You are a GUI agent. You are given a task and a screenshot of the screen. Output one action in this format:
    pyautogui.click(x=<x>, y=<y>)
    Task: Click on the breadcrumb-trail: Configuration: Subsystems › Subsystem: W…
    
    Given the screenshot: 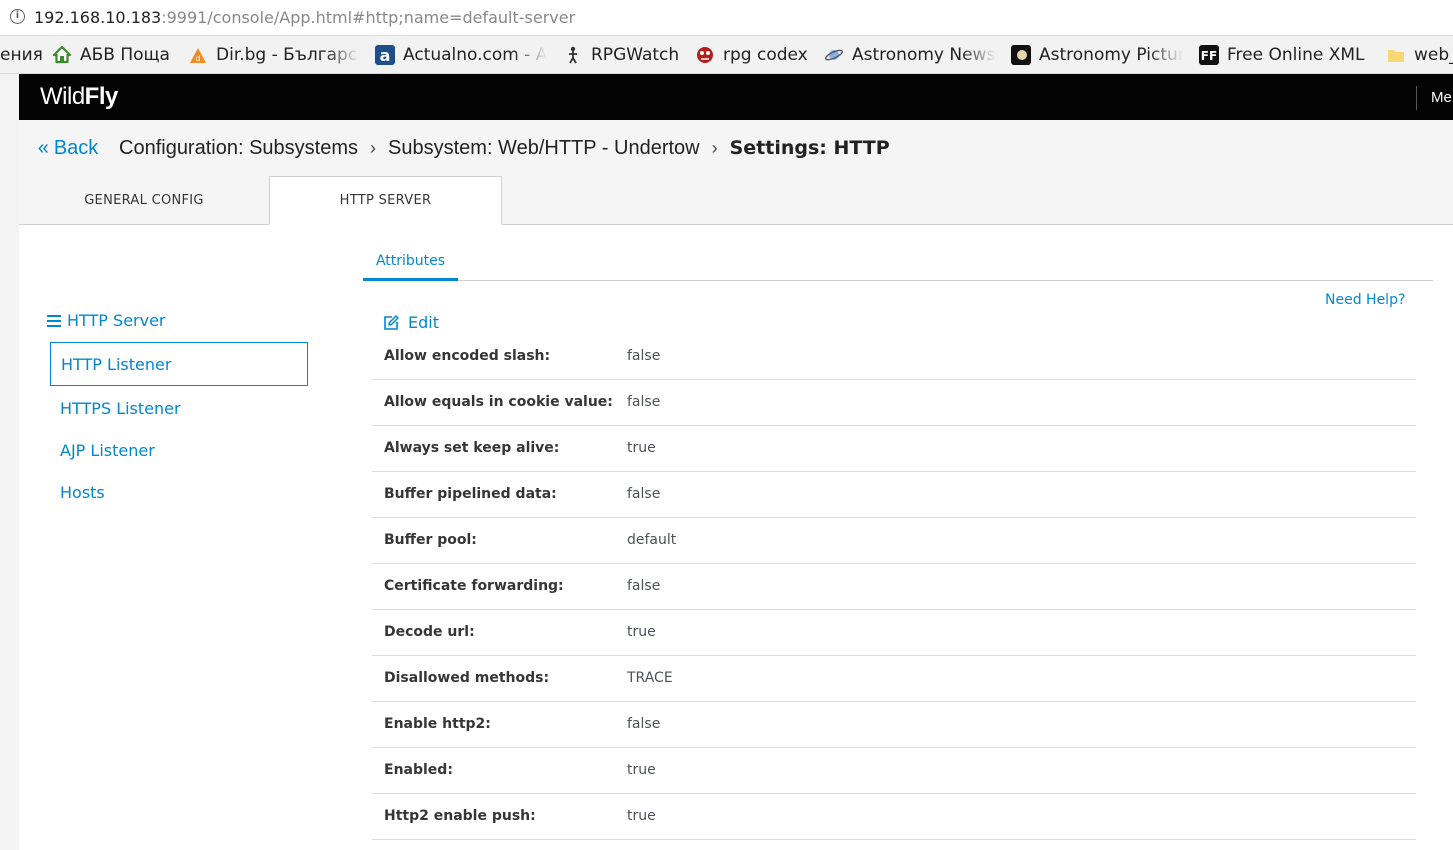 What is the action you would take?
    pyautogui.click(x=504, y=148)
    